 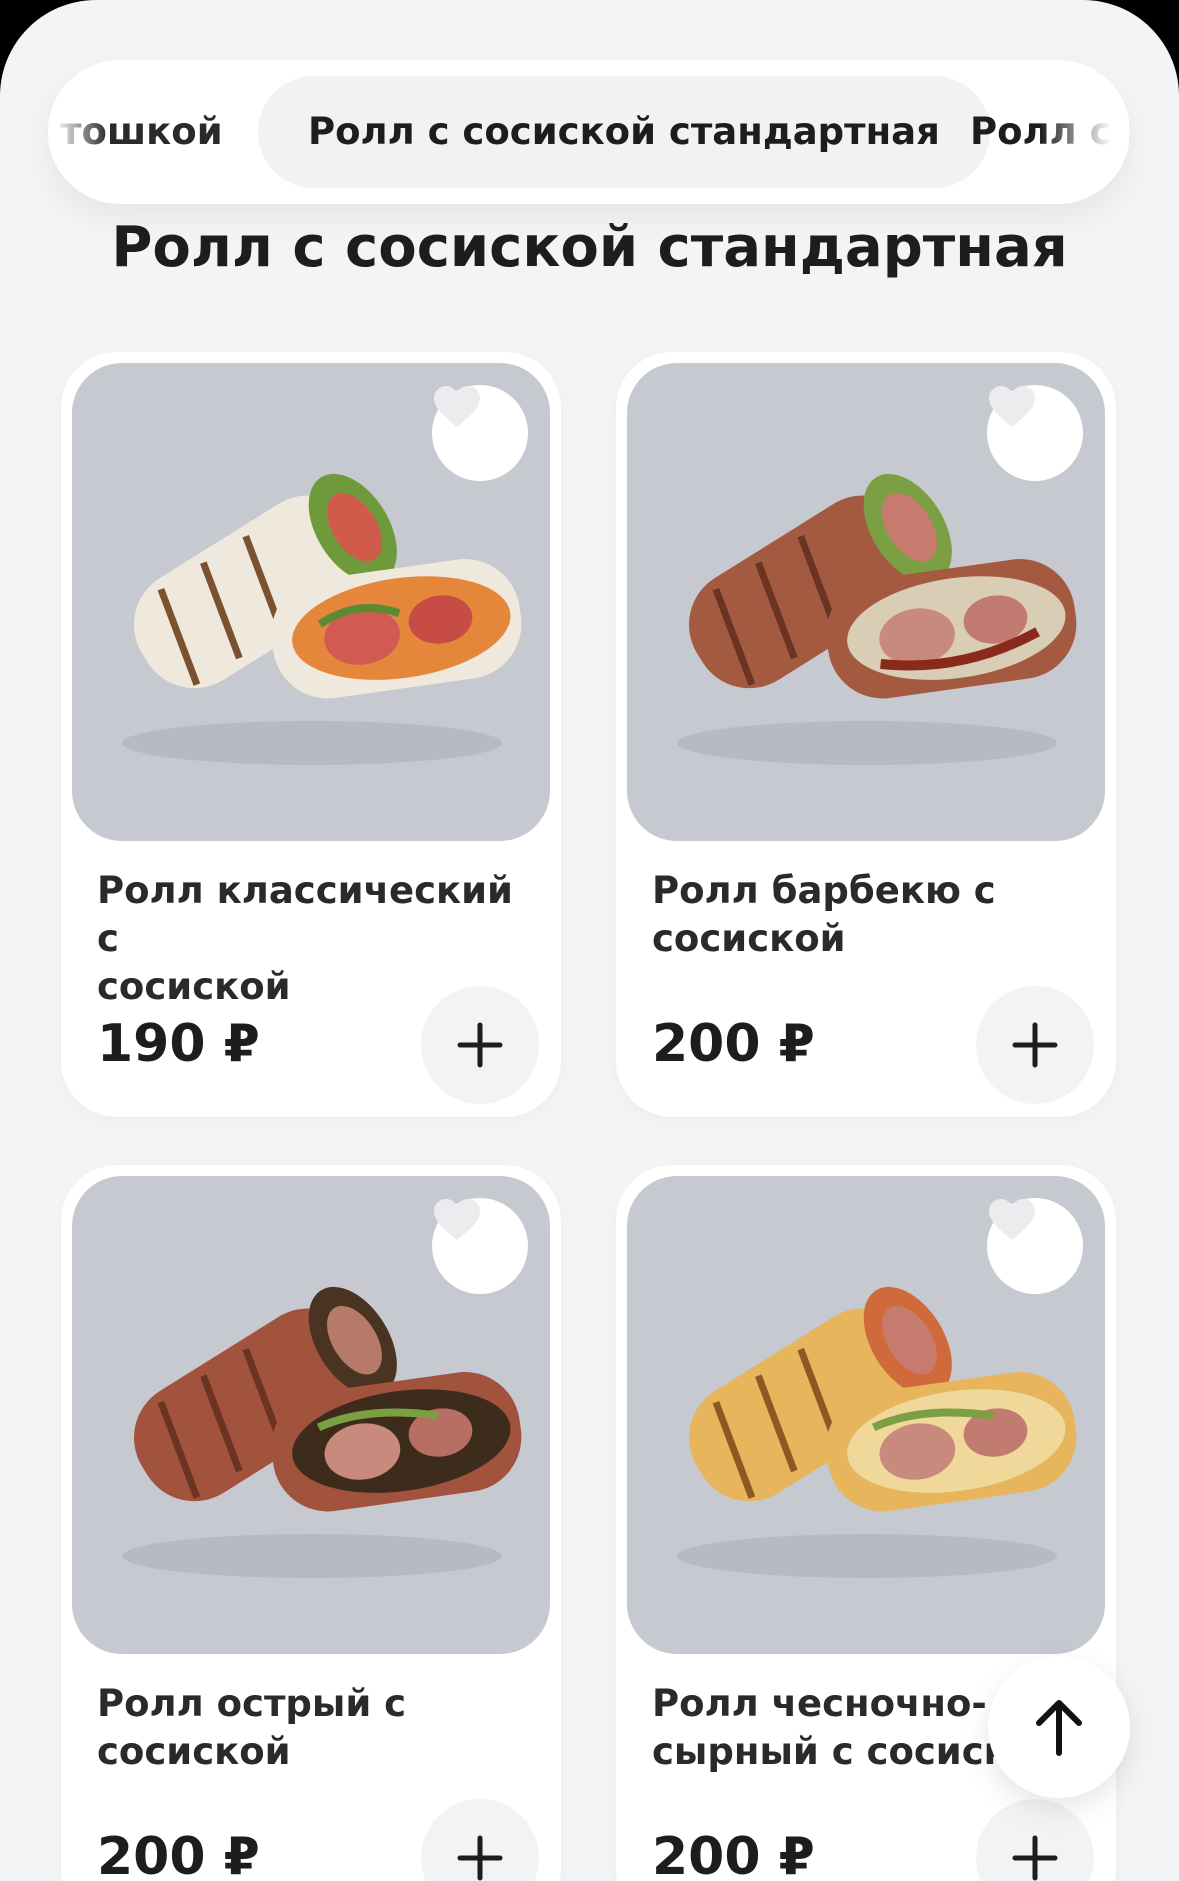 I want to click on tab-active: Ролл с сосиской стандартная, so click(x=624, y=132).